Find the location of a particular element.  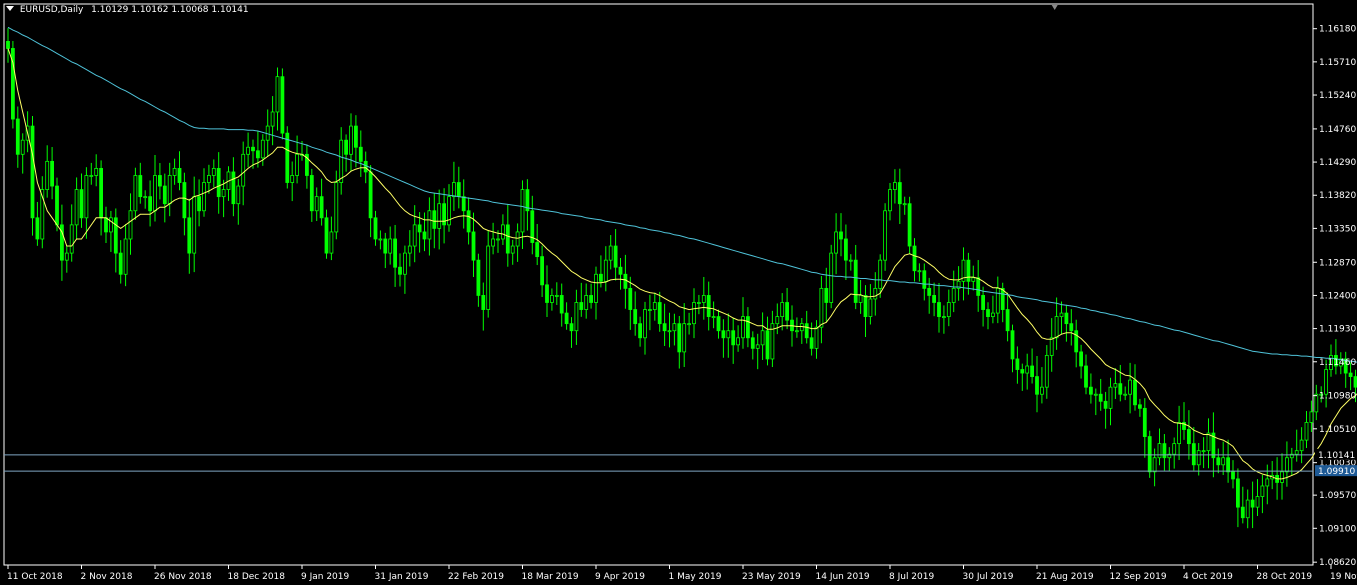

y-tick-label: 1.12870 is located at coordinates (1337, 263).